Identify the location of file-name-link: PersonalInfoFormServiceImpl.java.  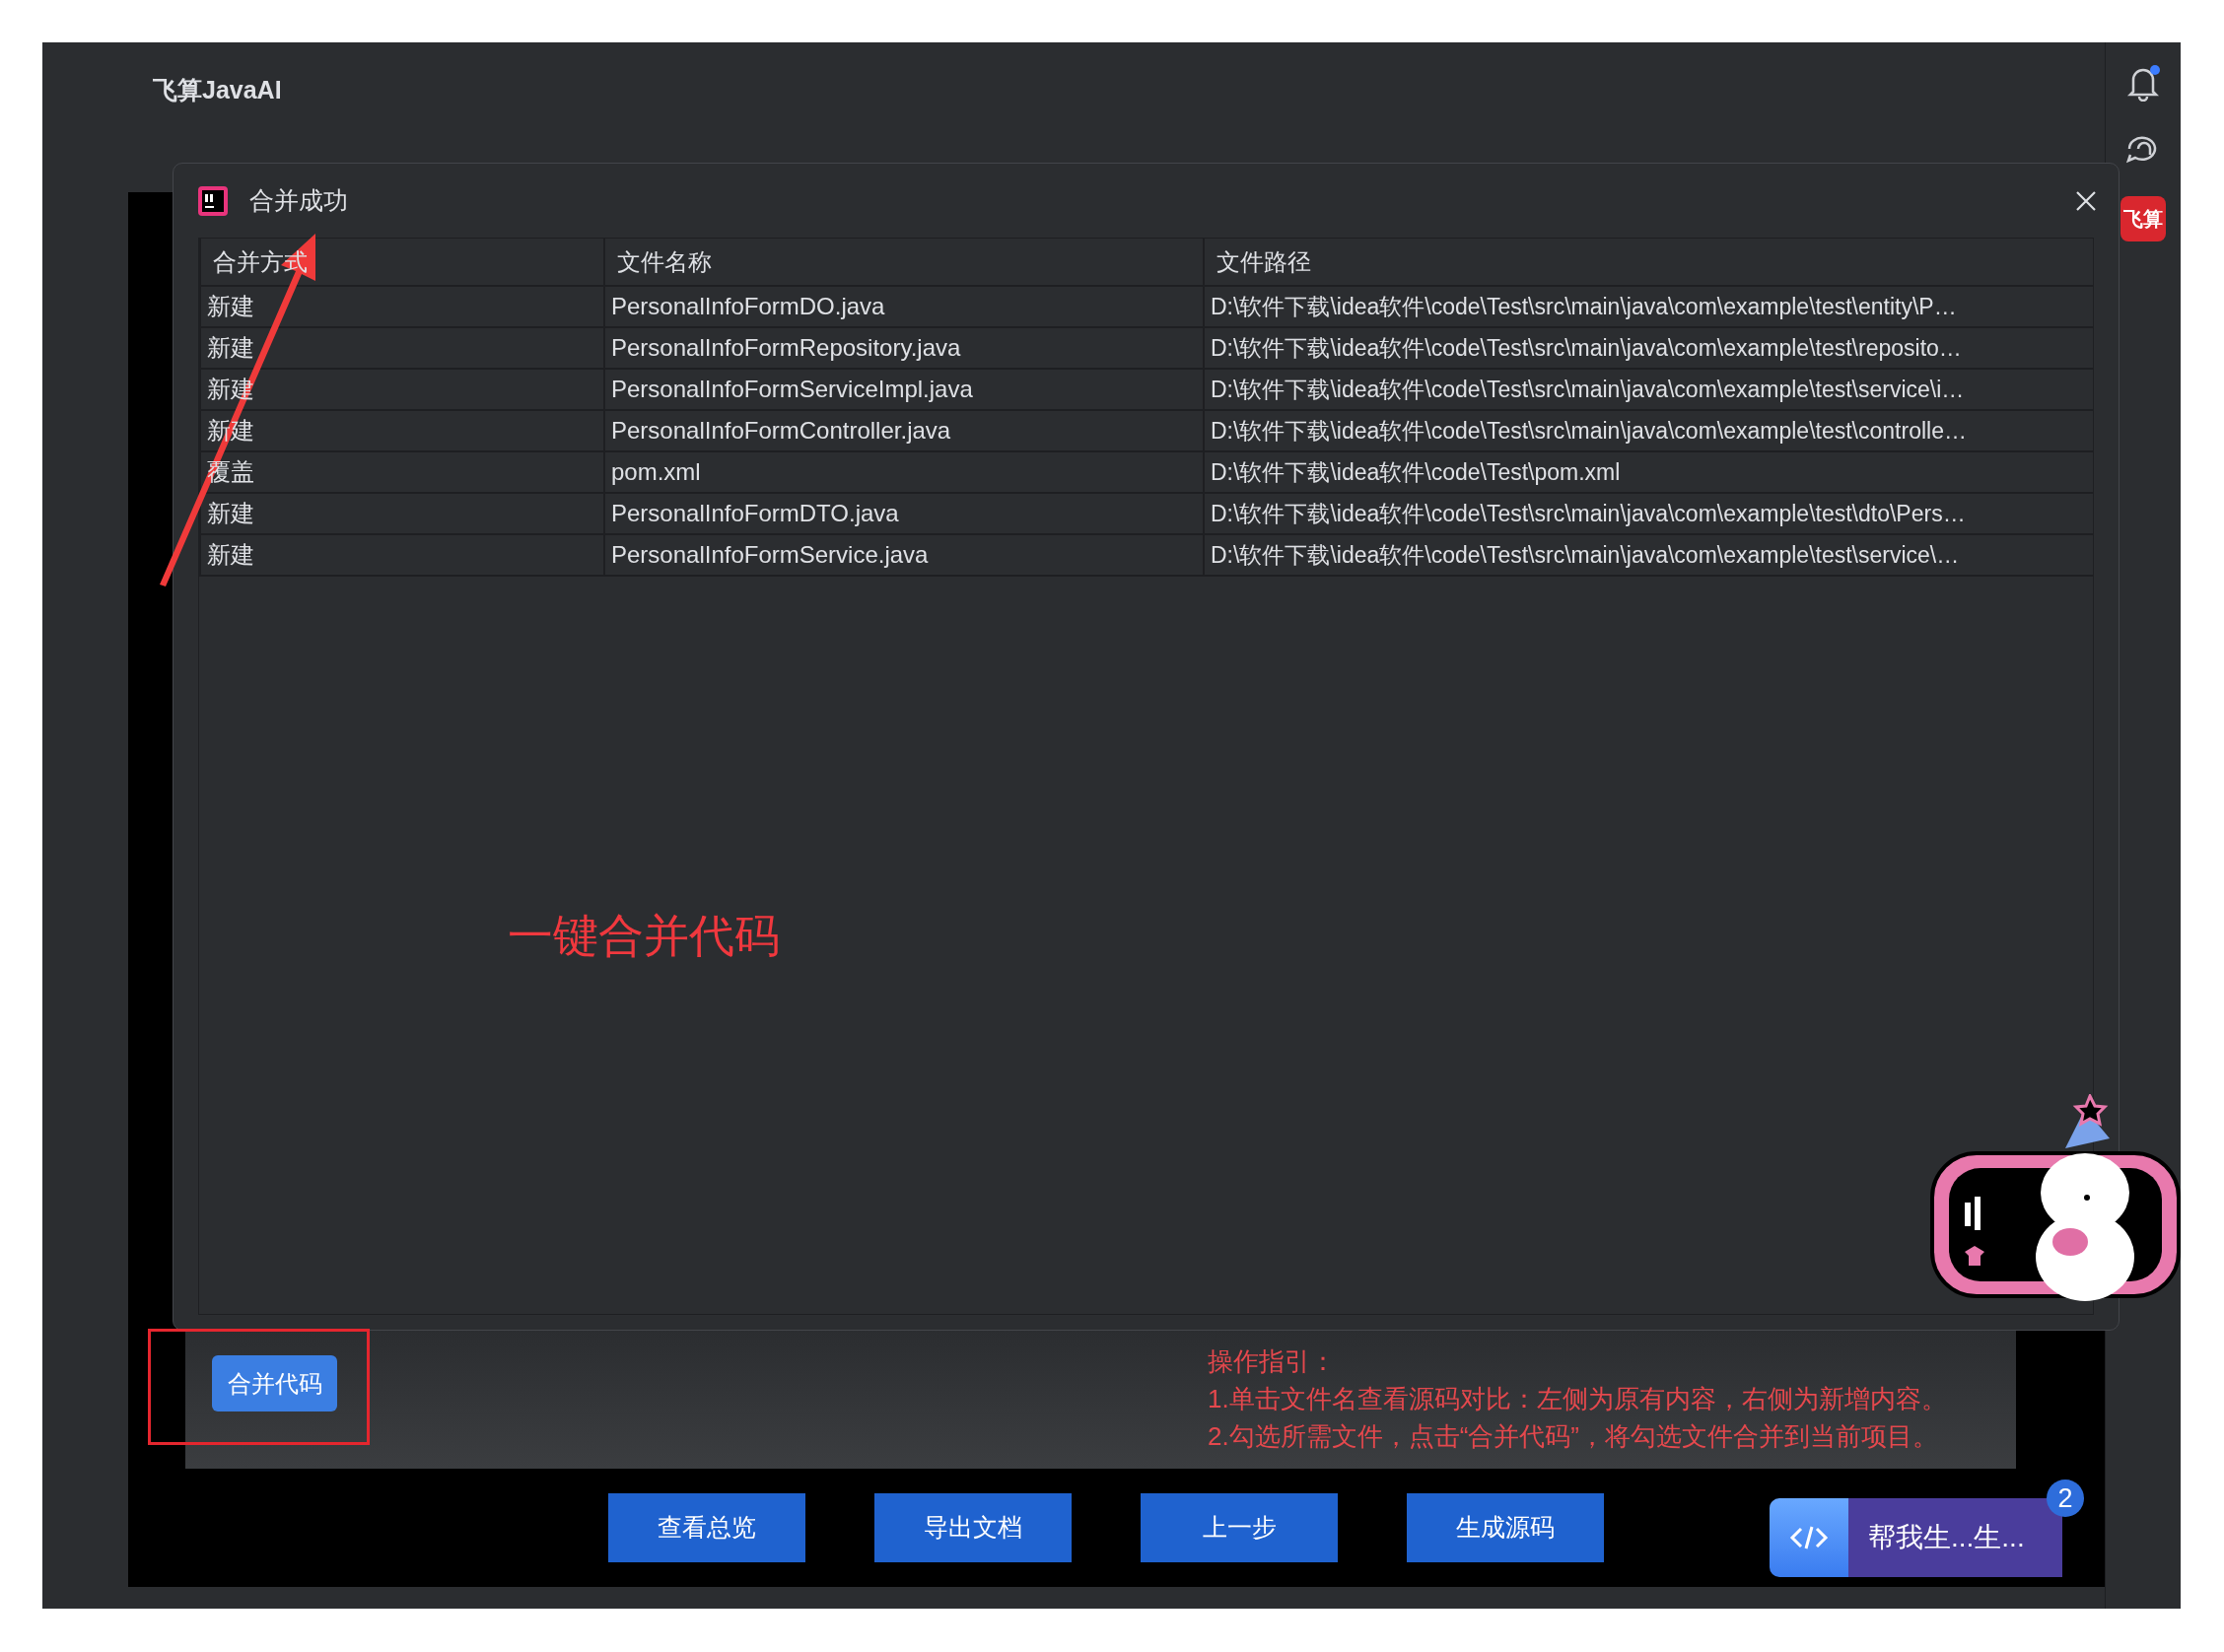
(904, 389).